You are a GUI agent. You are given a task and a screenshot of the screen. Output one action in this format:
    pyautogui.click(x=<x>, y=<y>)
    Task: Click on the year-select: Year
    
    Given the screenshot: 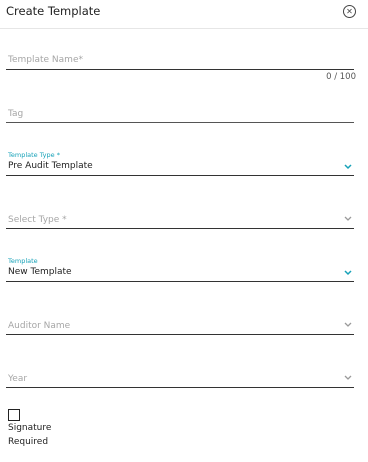 What is the action you would take?
    pyautogui.click(x=180, y=380)
    